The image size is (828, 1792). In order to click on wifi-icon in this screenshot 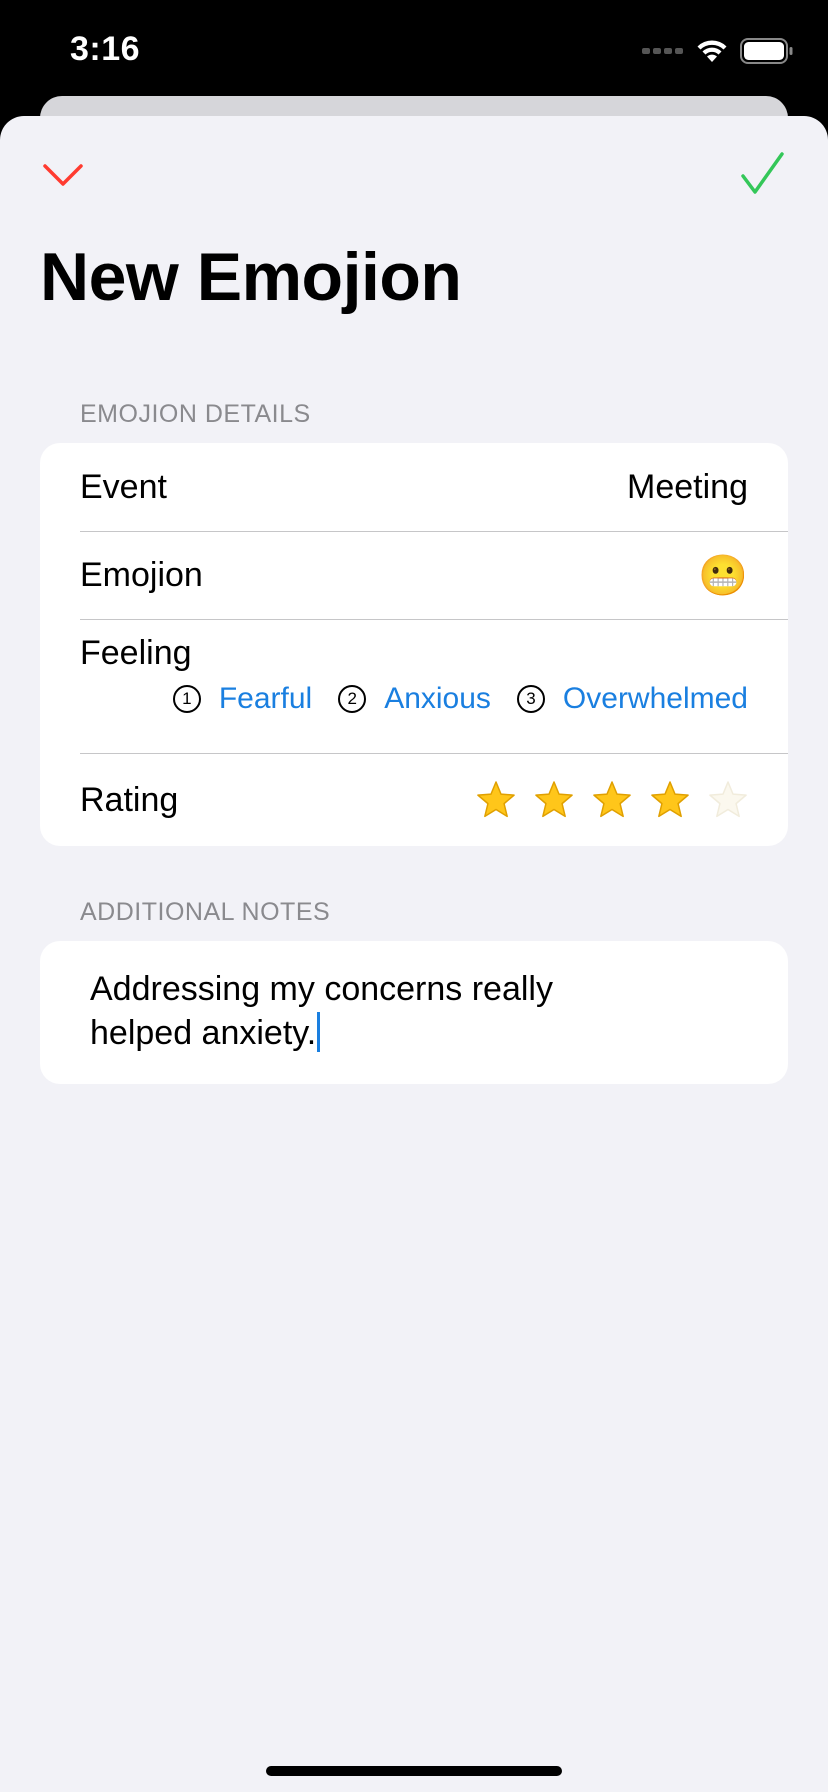, I will do `click(712, 51)`.